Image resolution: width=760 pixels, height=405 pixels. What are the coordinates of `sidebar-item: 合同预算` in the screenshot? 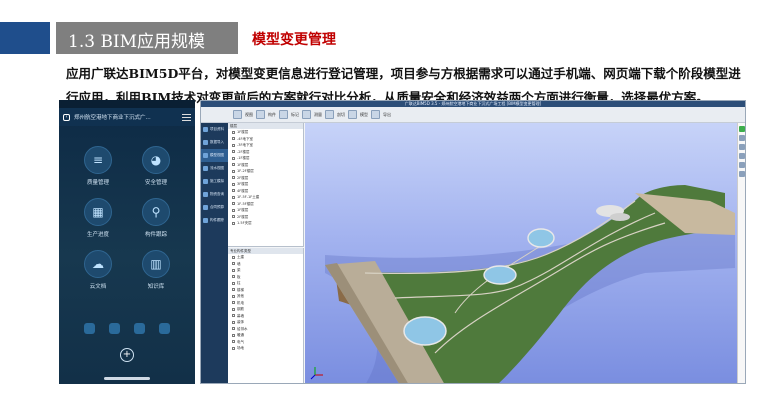 It's located at (214, 207).